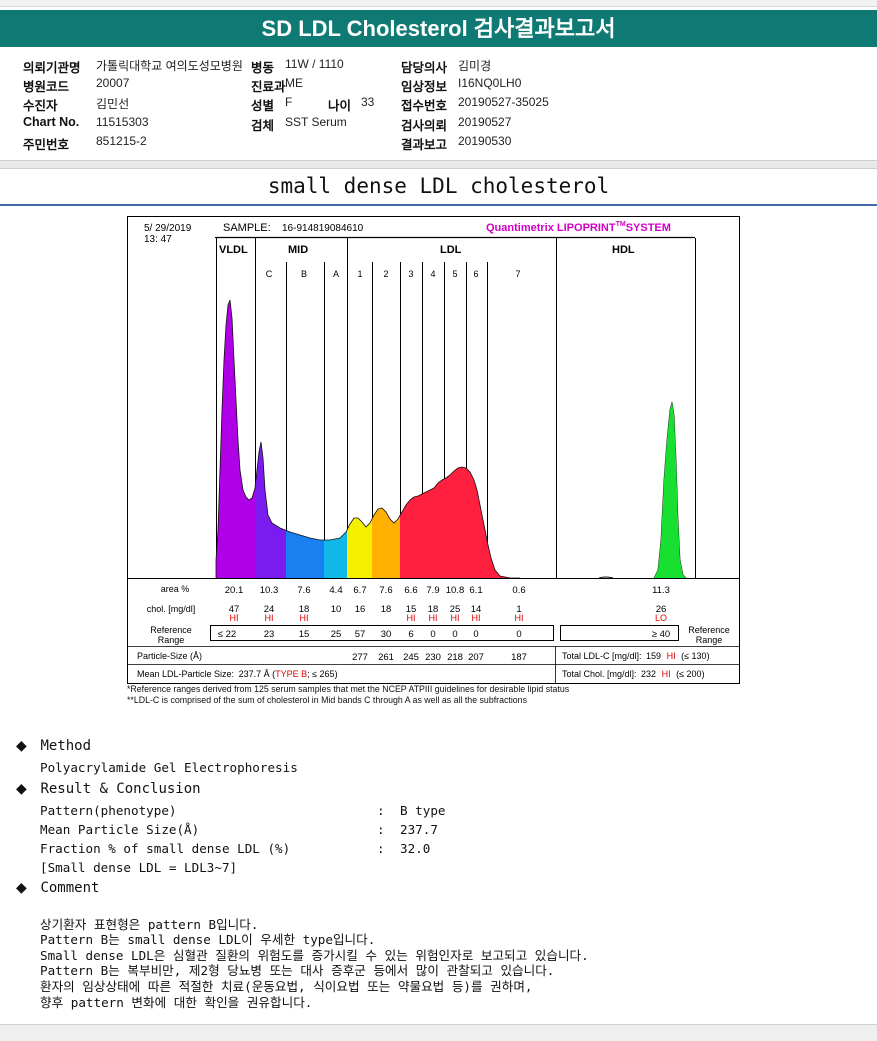 This screenshot has width=877, height=1041. I want to click on group-hdl: HDL, so click(623, 250).